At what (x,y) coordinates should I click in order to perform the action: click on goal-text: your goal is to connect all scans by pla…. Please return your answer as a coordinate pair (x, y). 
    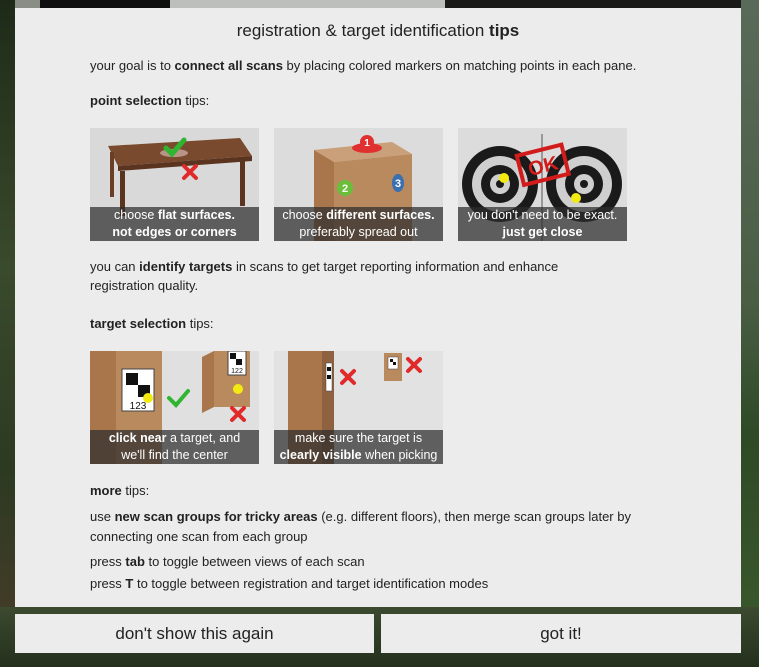
    Looking at the image, I should click on (363, 65).